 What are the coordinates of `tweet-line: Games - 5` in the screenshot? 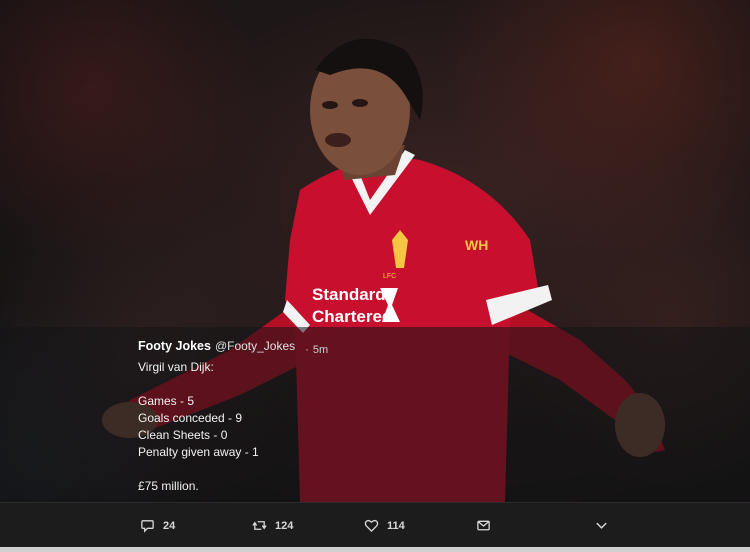 It's located at (166, 401).